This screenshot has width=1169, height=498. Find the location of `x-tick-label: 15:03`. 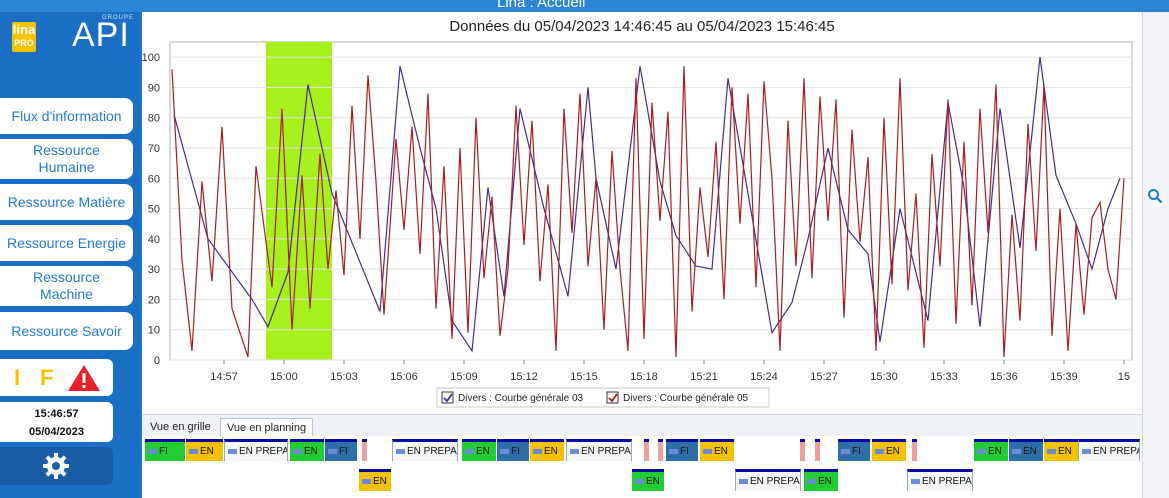

x-tick-label: 15:03 is located at coordinates (344, 377).